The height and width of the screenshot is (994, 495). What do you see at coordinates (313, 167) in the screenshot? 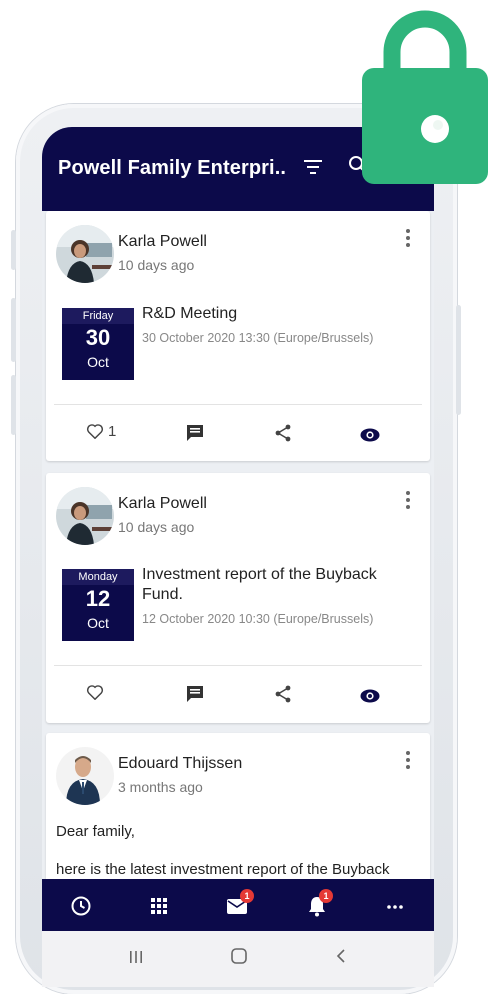
I see `filter-icon` at bounding box center [313, 167].